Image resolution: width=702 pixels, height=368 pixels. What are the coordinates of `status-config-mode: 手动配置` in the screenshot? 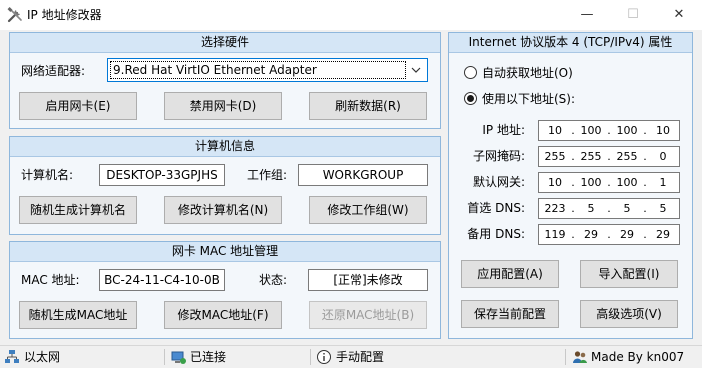 It's located at (360, 357).